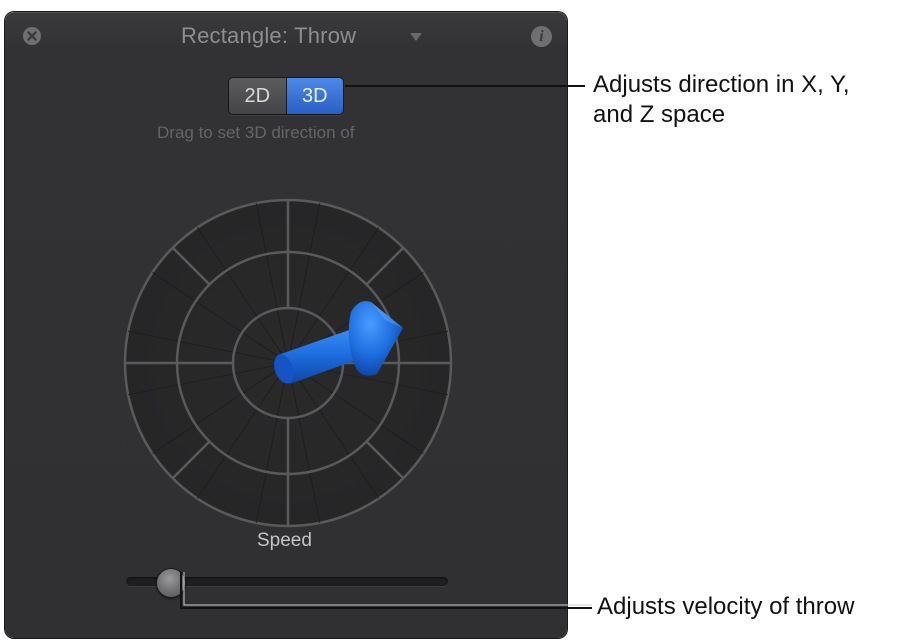 This screenshot has height=642, width=902. What do you see at coordinates (32, 36) in the screenshot?
I see `close-icon` at bounding box center [32, 36].